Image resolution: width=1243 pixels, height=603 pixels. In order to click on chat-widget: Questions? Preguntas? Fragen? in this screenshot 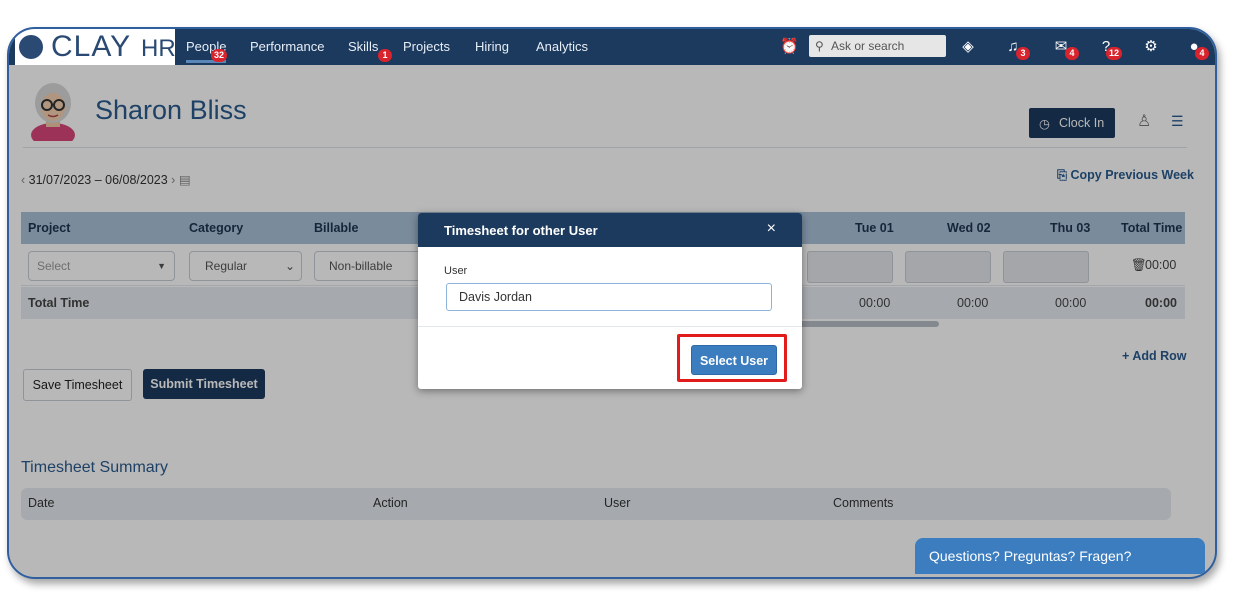, I will do `click(1060, 556)`.